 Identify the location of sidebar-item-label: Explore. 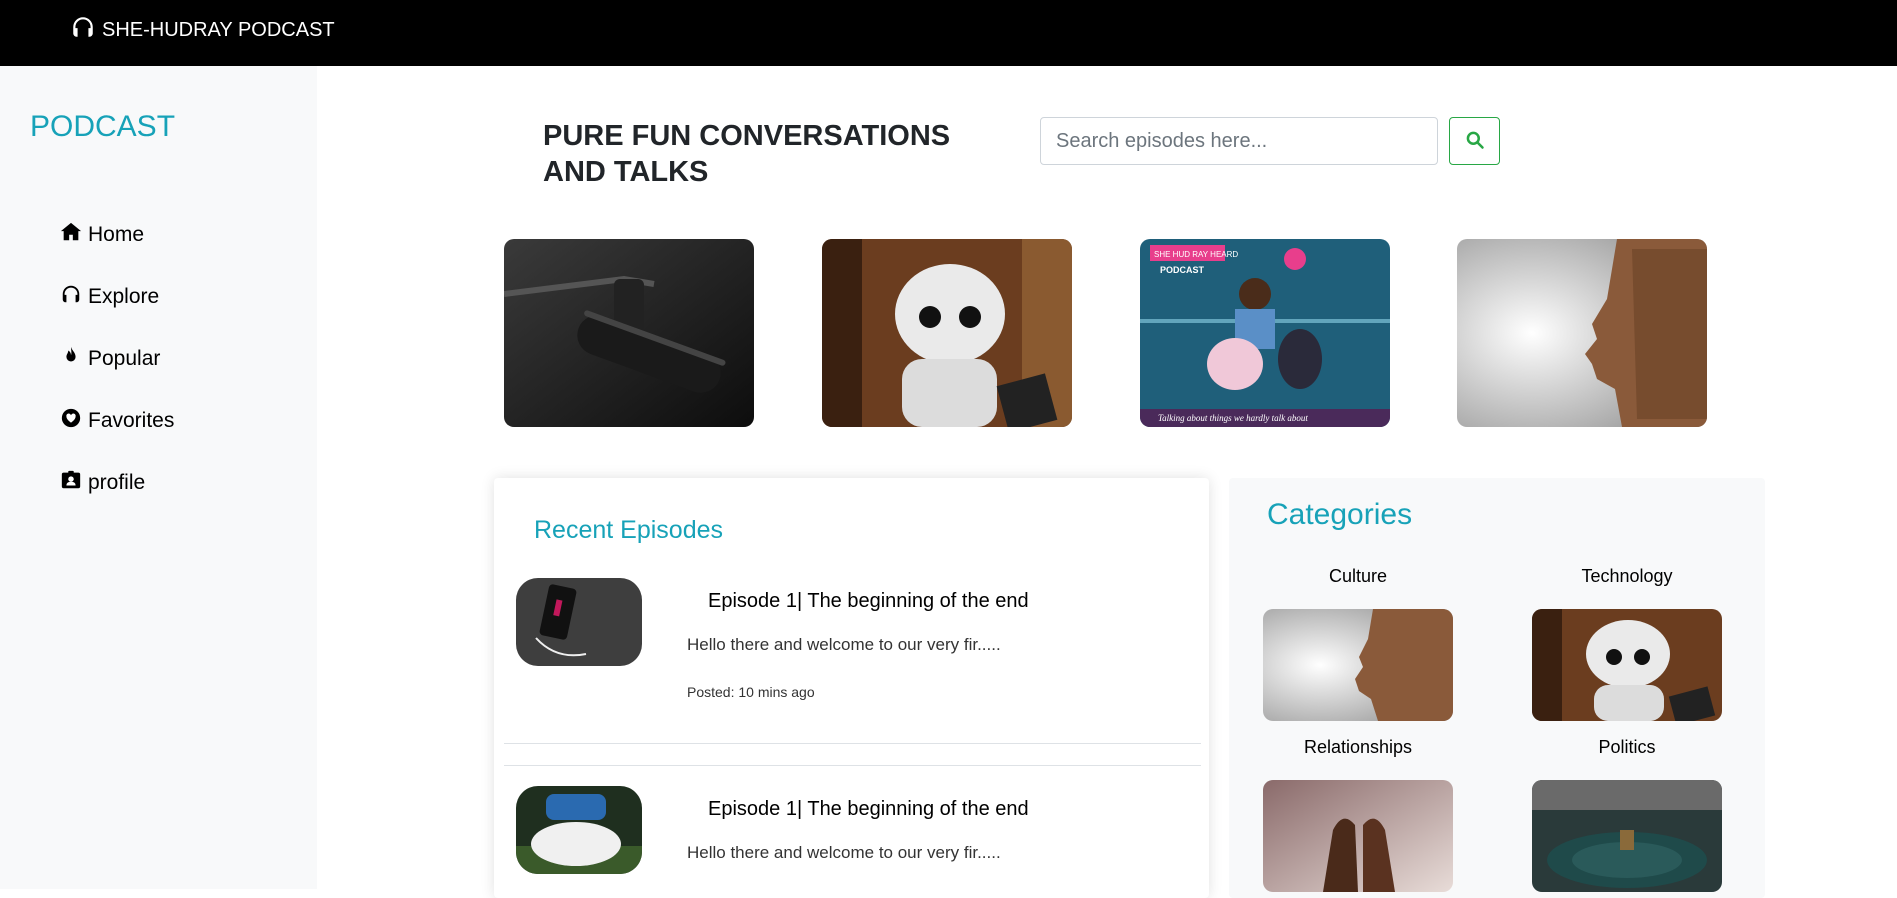
(124, 296).